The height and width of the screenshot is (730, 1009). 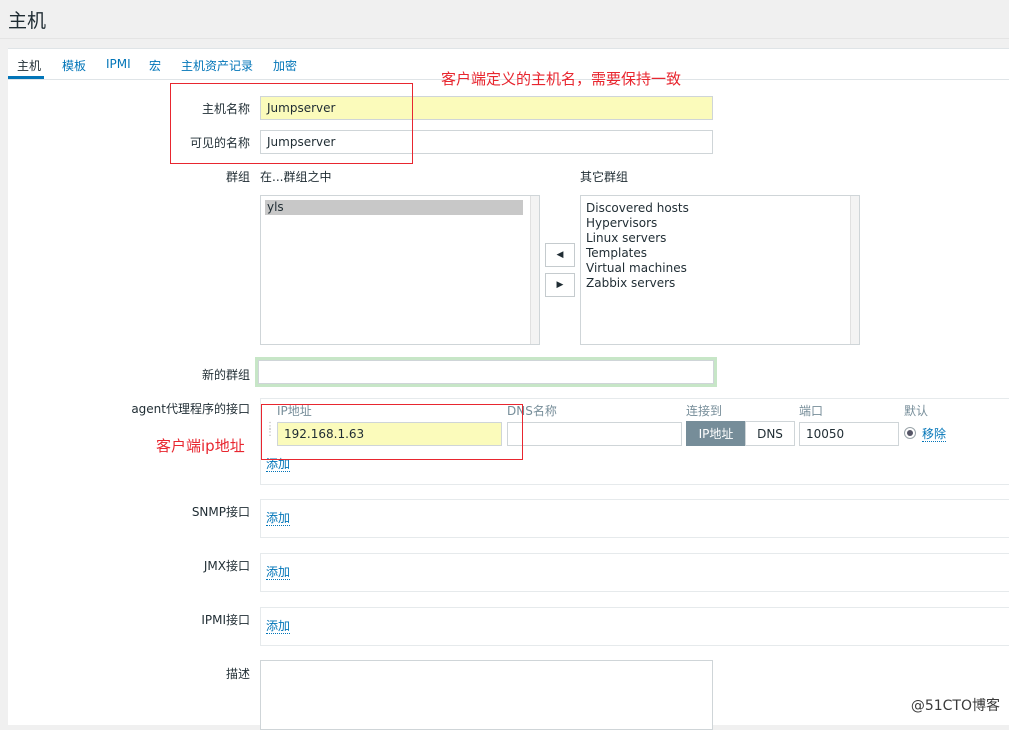 What do you see at coordinates (934, 434) in the screenshot?
I see `remove-interface-link: 移除` at bounding box center [934, 434].